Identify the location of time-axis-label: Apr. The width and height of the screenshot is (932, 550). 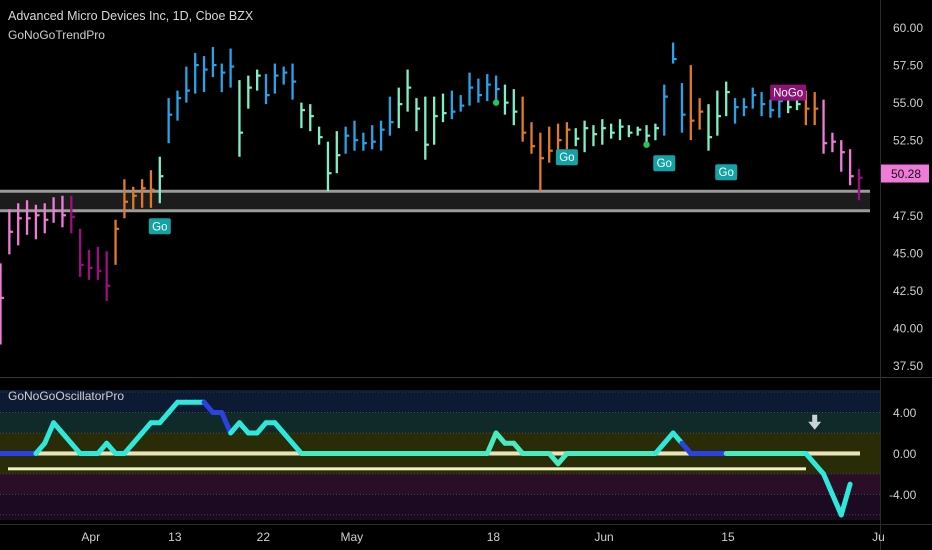
(90, 537).